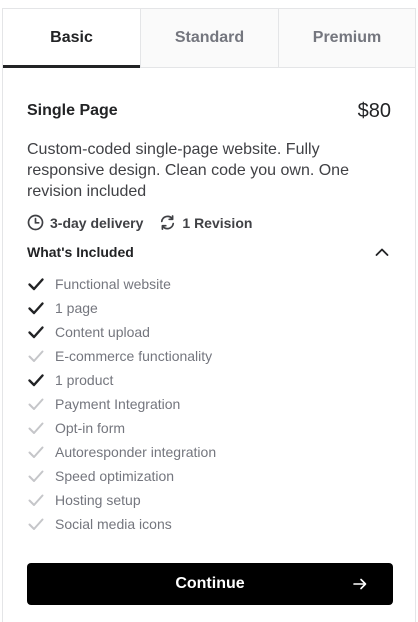 The image size is (418, 622). I want to click on package-meta: 3-day delivery 1 Revision, so click(209, 222).